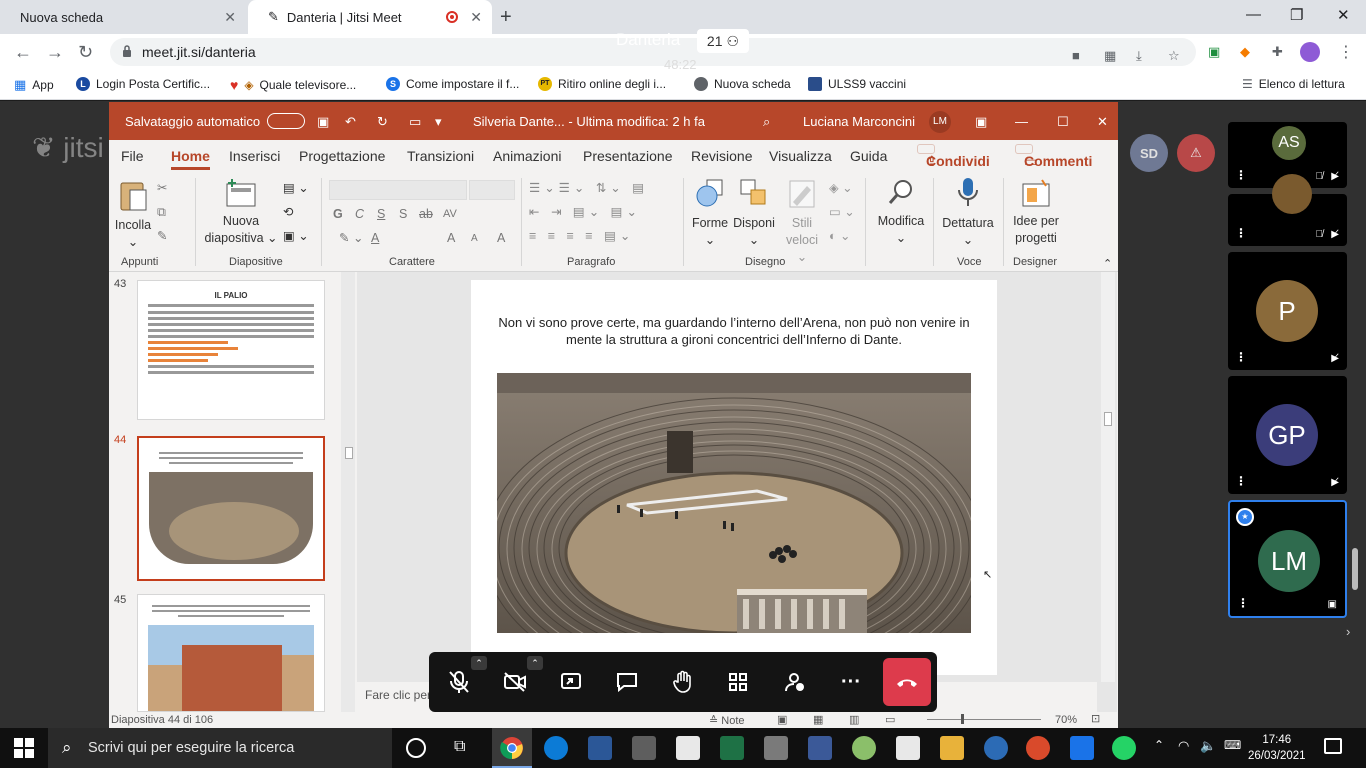 Image resolution: width=1366 pixels, height=768 pixels. Describe the element at coordinates (854, 719) in the screenshot. I see `reading-view-icon: ▥` at that location.